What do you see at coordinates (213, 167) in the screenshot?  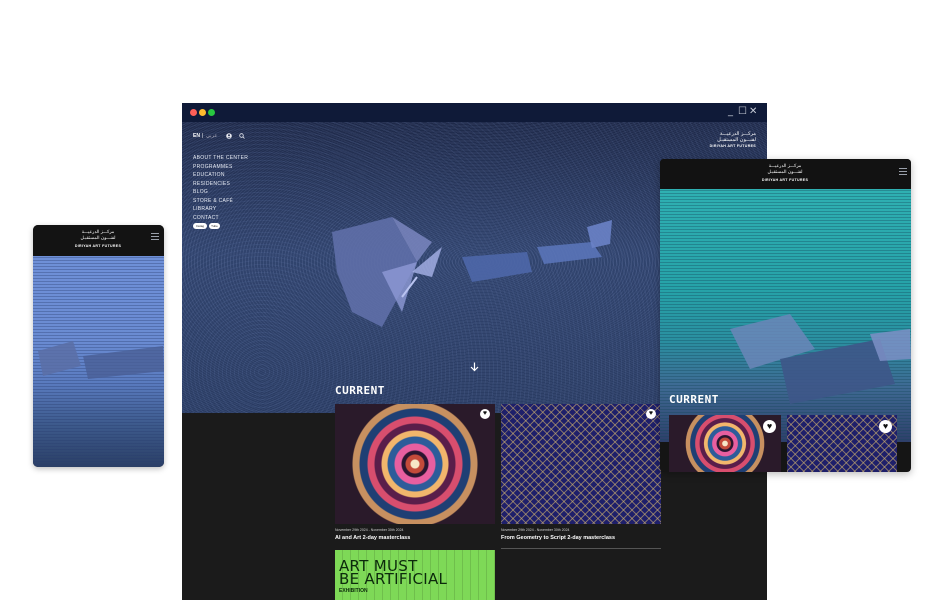 I see `nav-programmes: PROGRAMMES` at bounding box center [213, 167].